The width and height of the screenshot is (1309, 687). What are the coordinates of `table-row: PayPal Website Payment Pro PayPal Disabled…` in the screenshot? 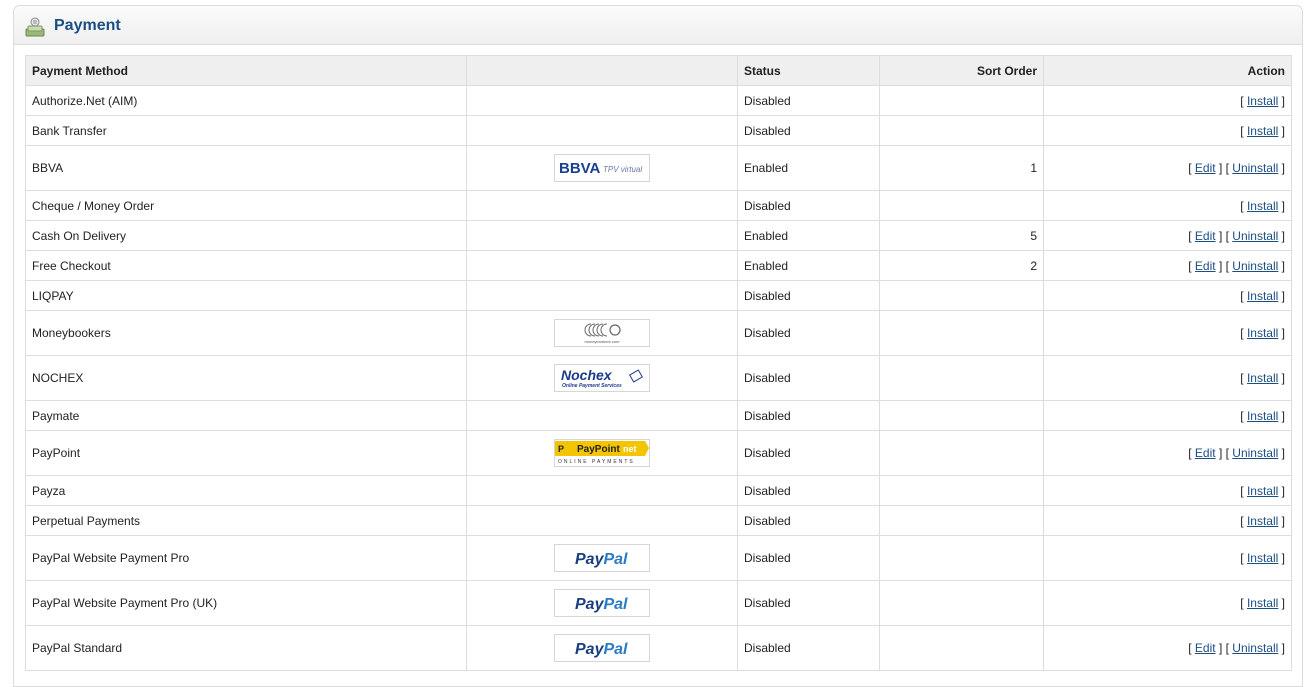 It's located at (658, 558).